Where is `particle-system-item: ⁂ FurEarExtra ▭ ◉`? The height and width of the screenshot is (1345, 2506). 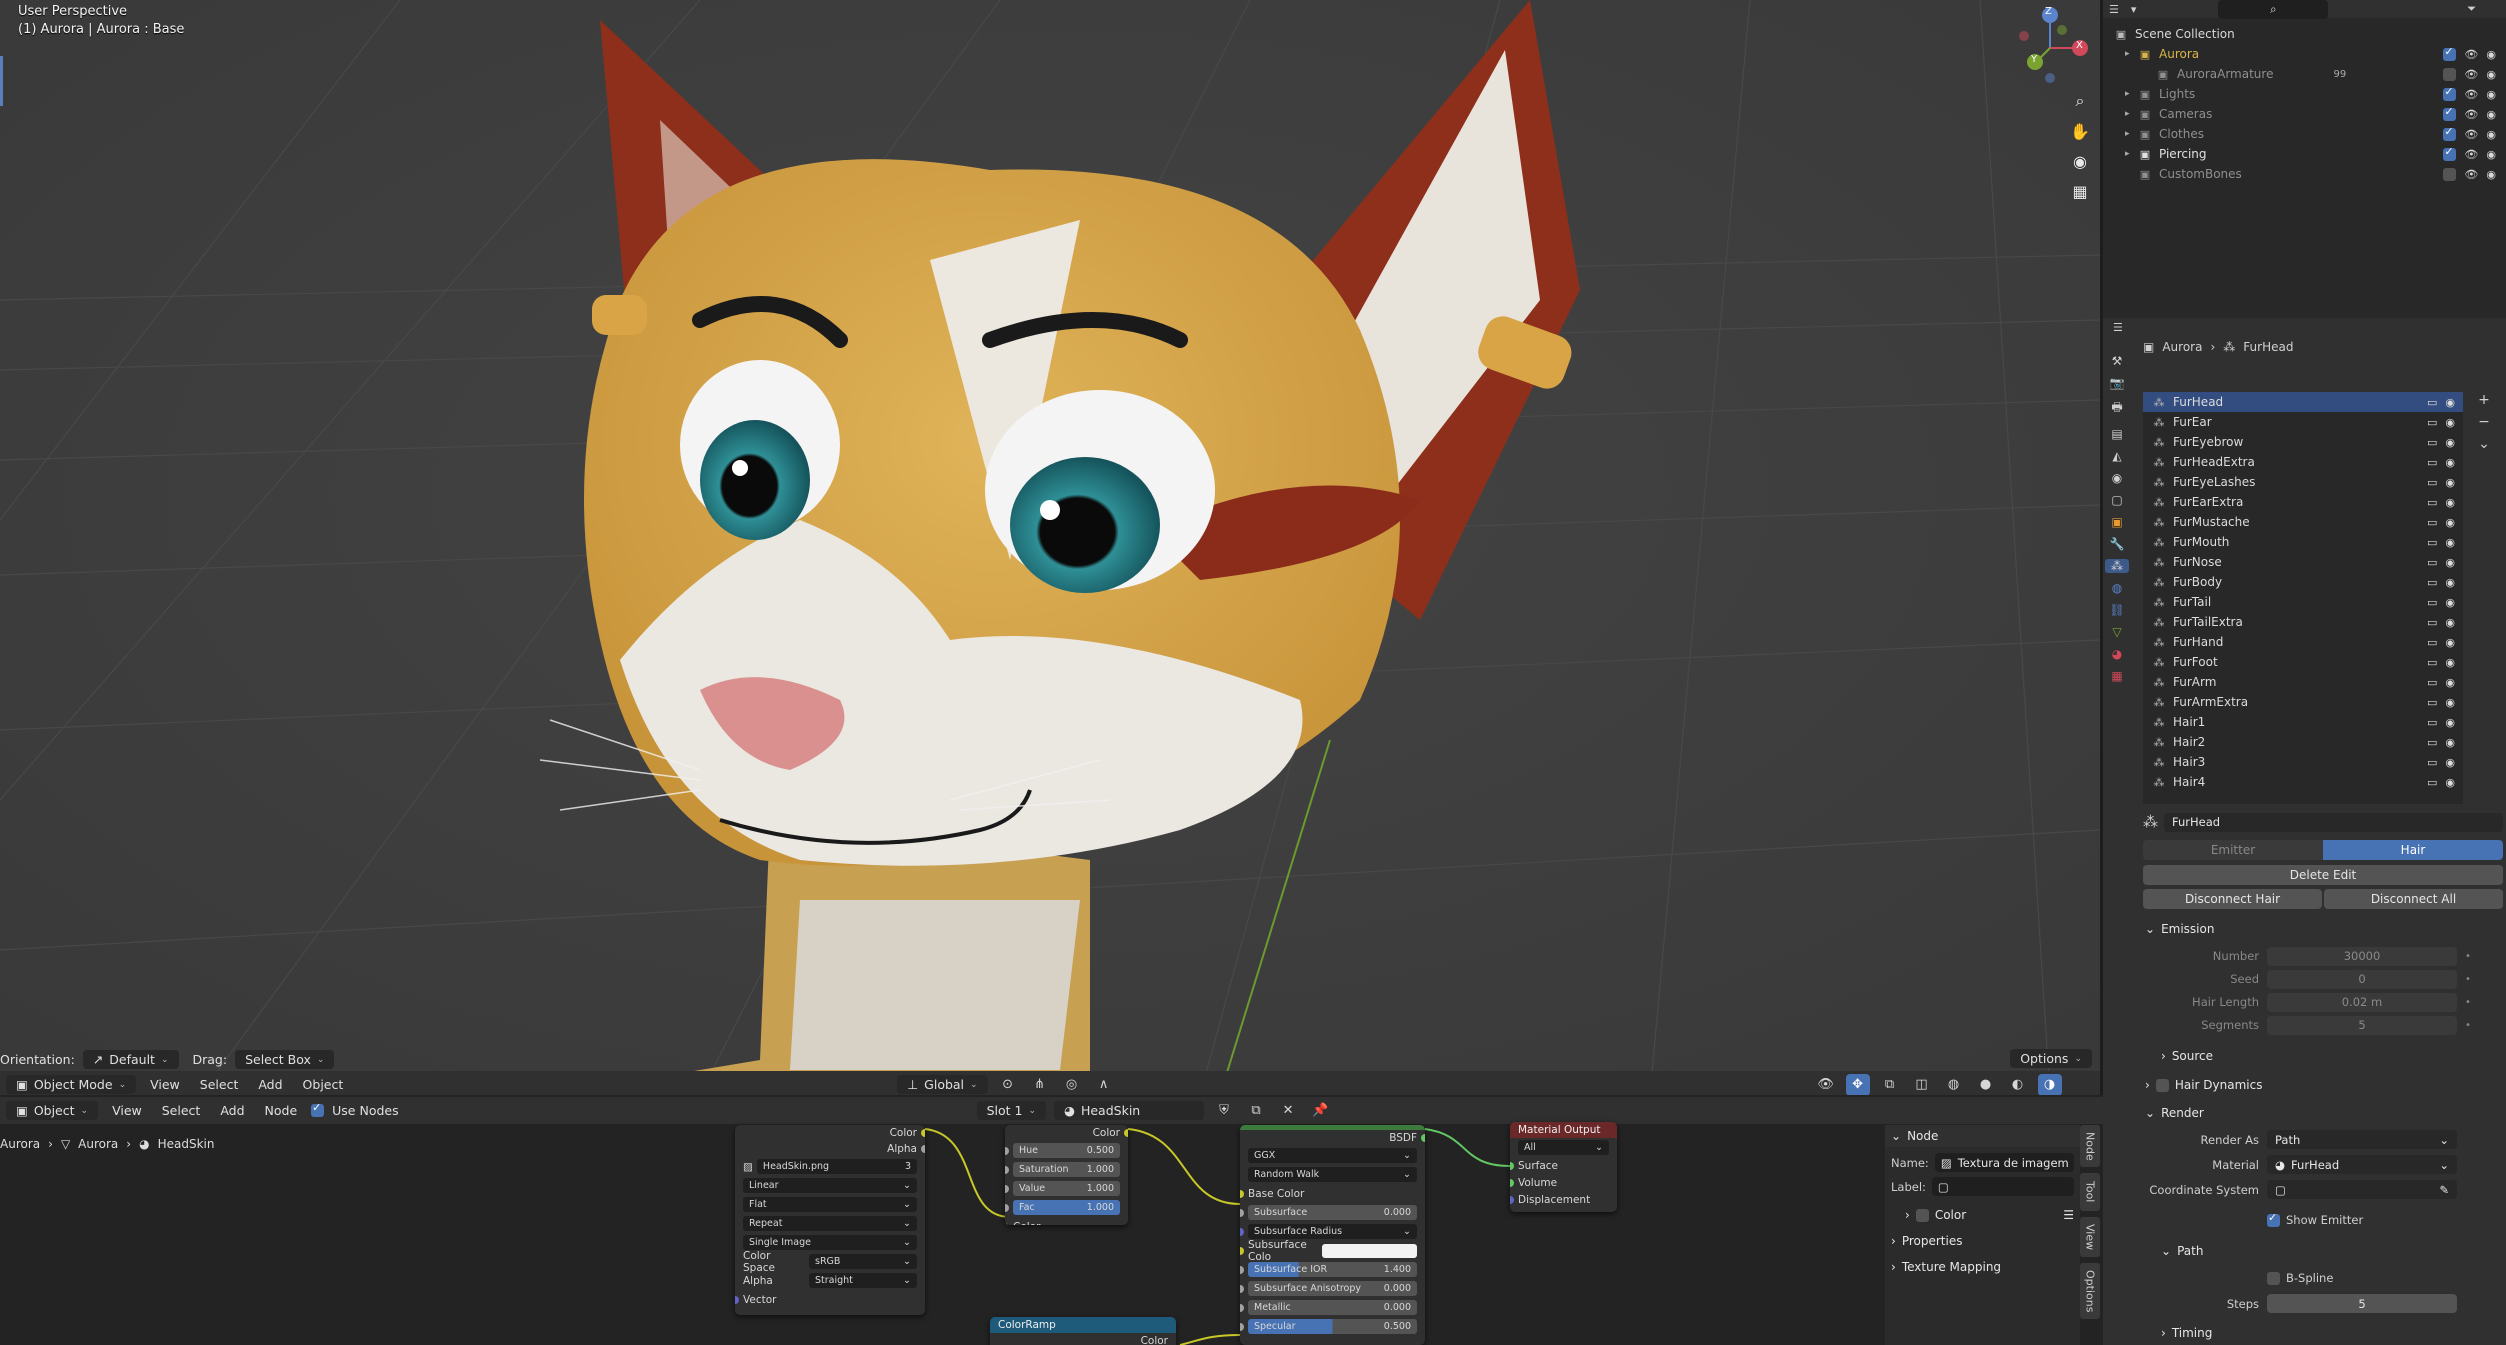 particle-system-item: ⁂ FurEarExtra ▭ ◉ is located at coordinates (2303, 502).